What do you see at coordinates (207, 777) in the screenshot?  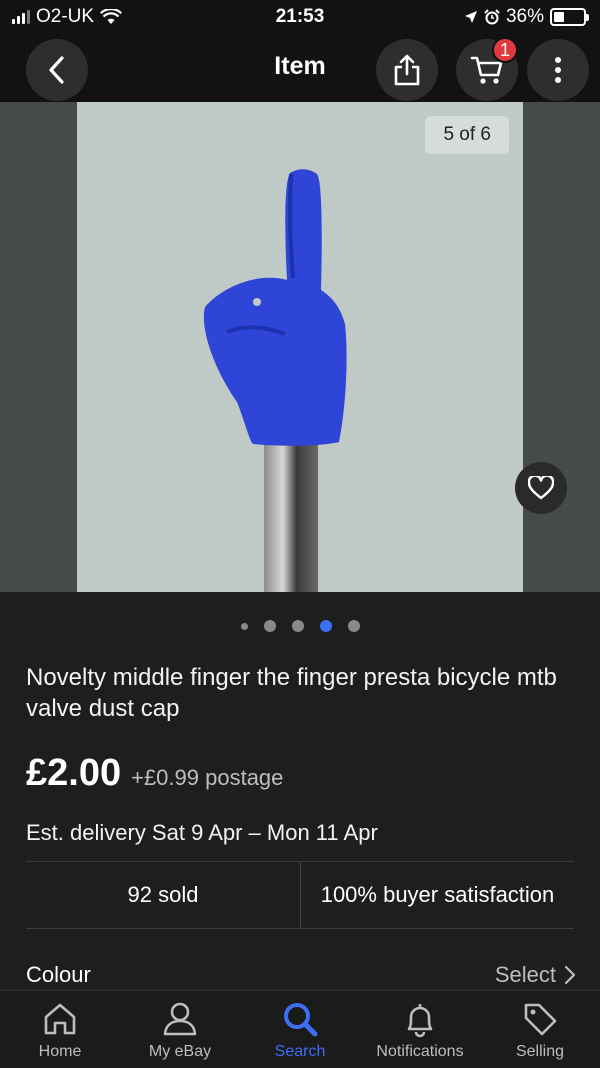 I see `postage-cost: +£0.99 postage` at bounding box center [207, 777].